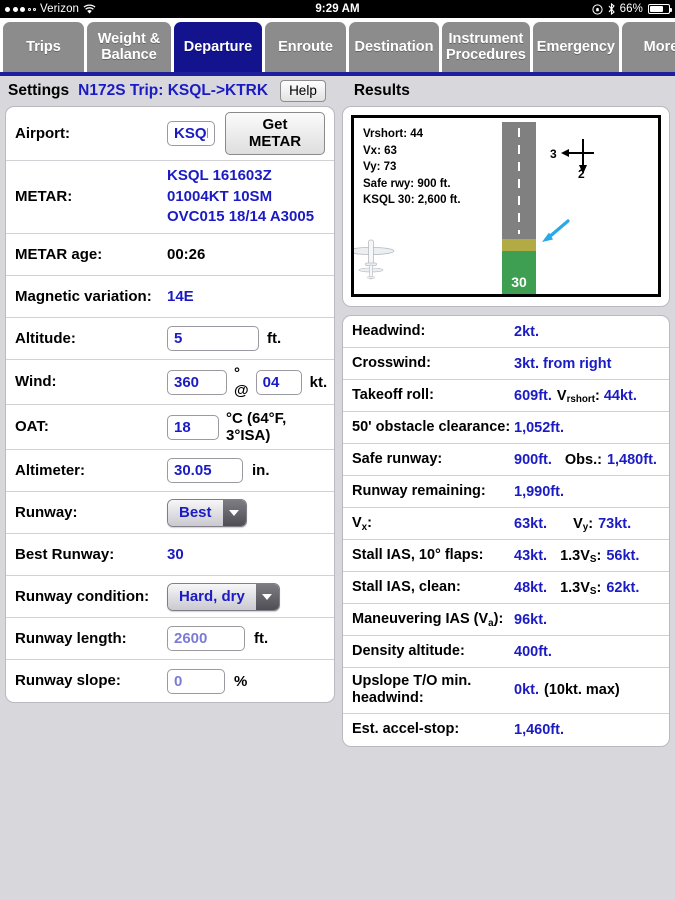 The image size is (675, 900). I want to click on runway-condition-label: Runway condition:, so click(82, 596).